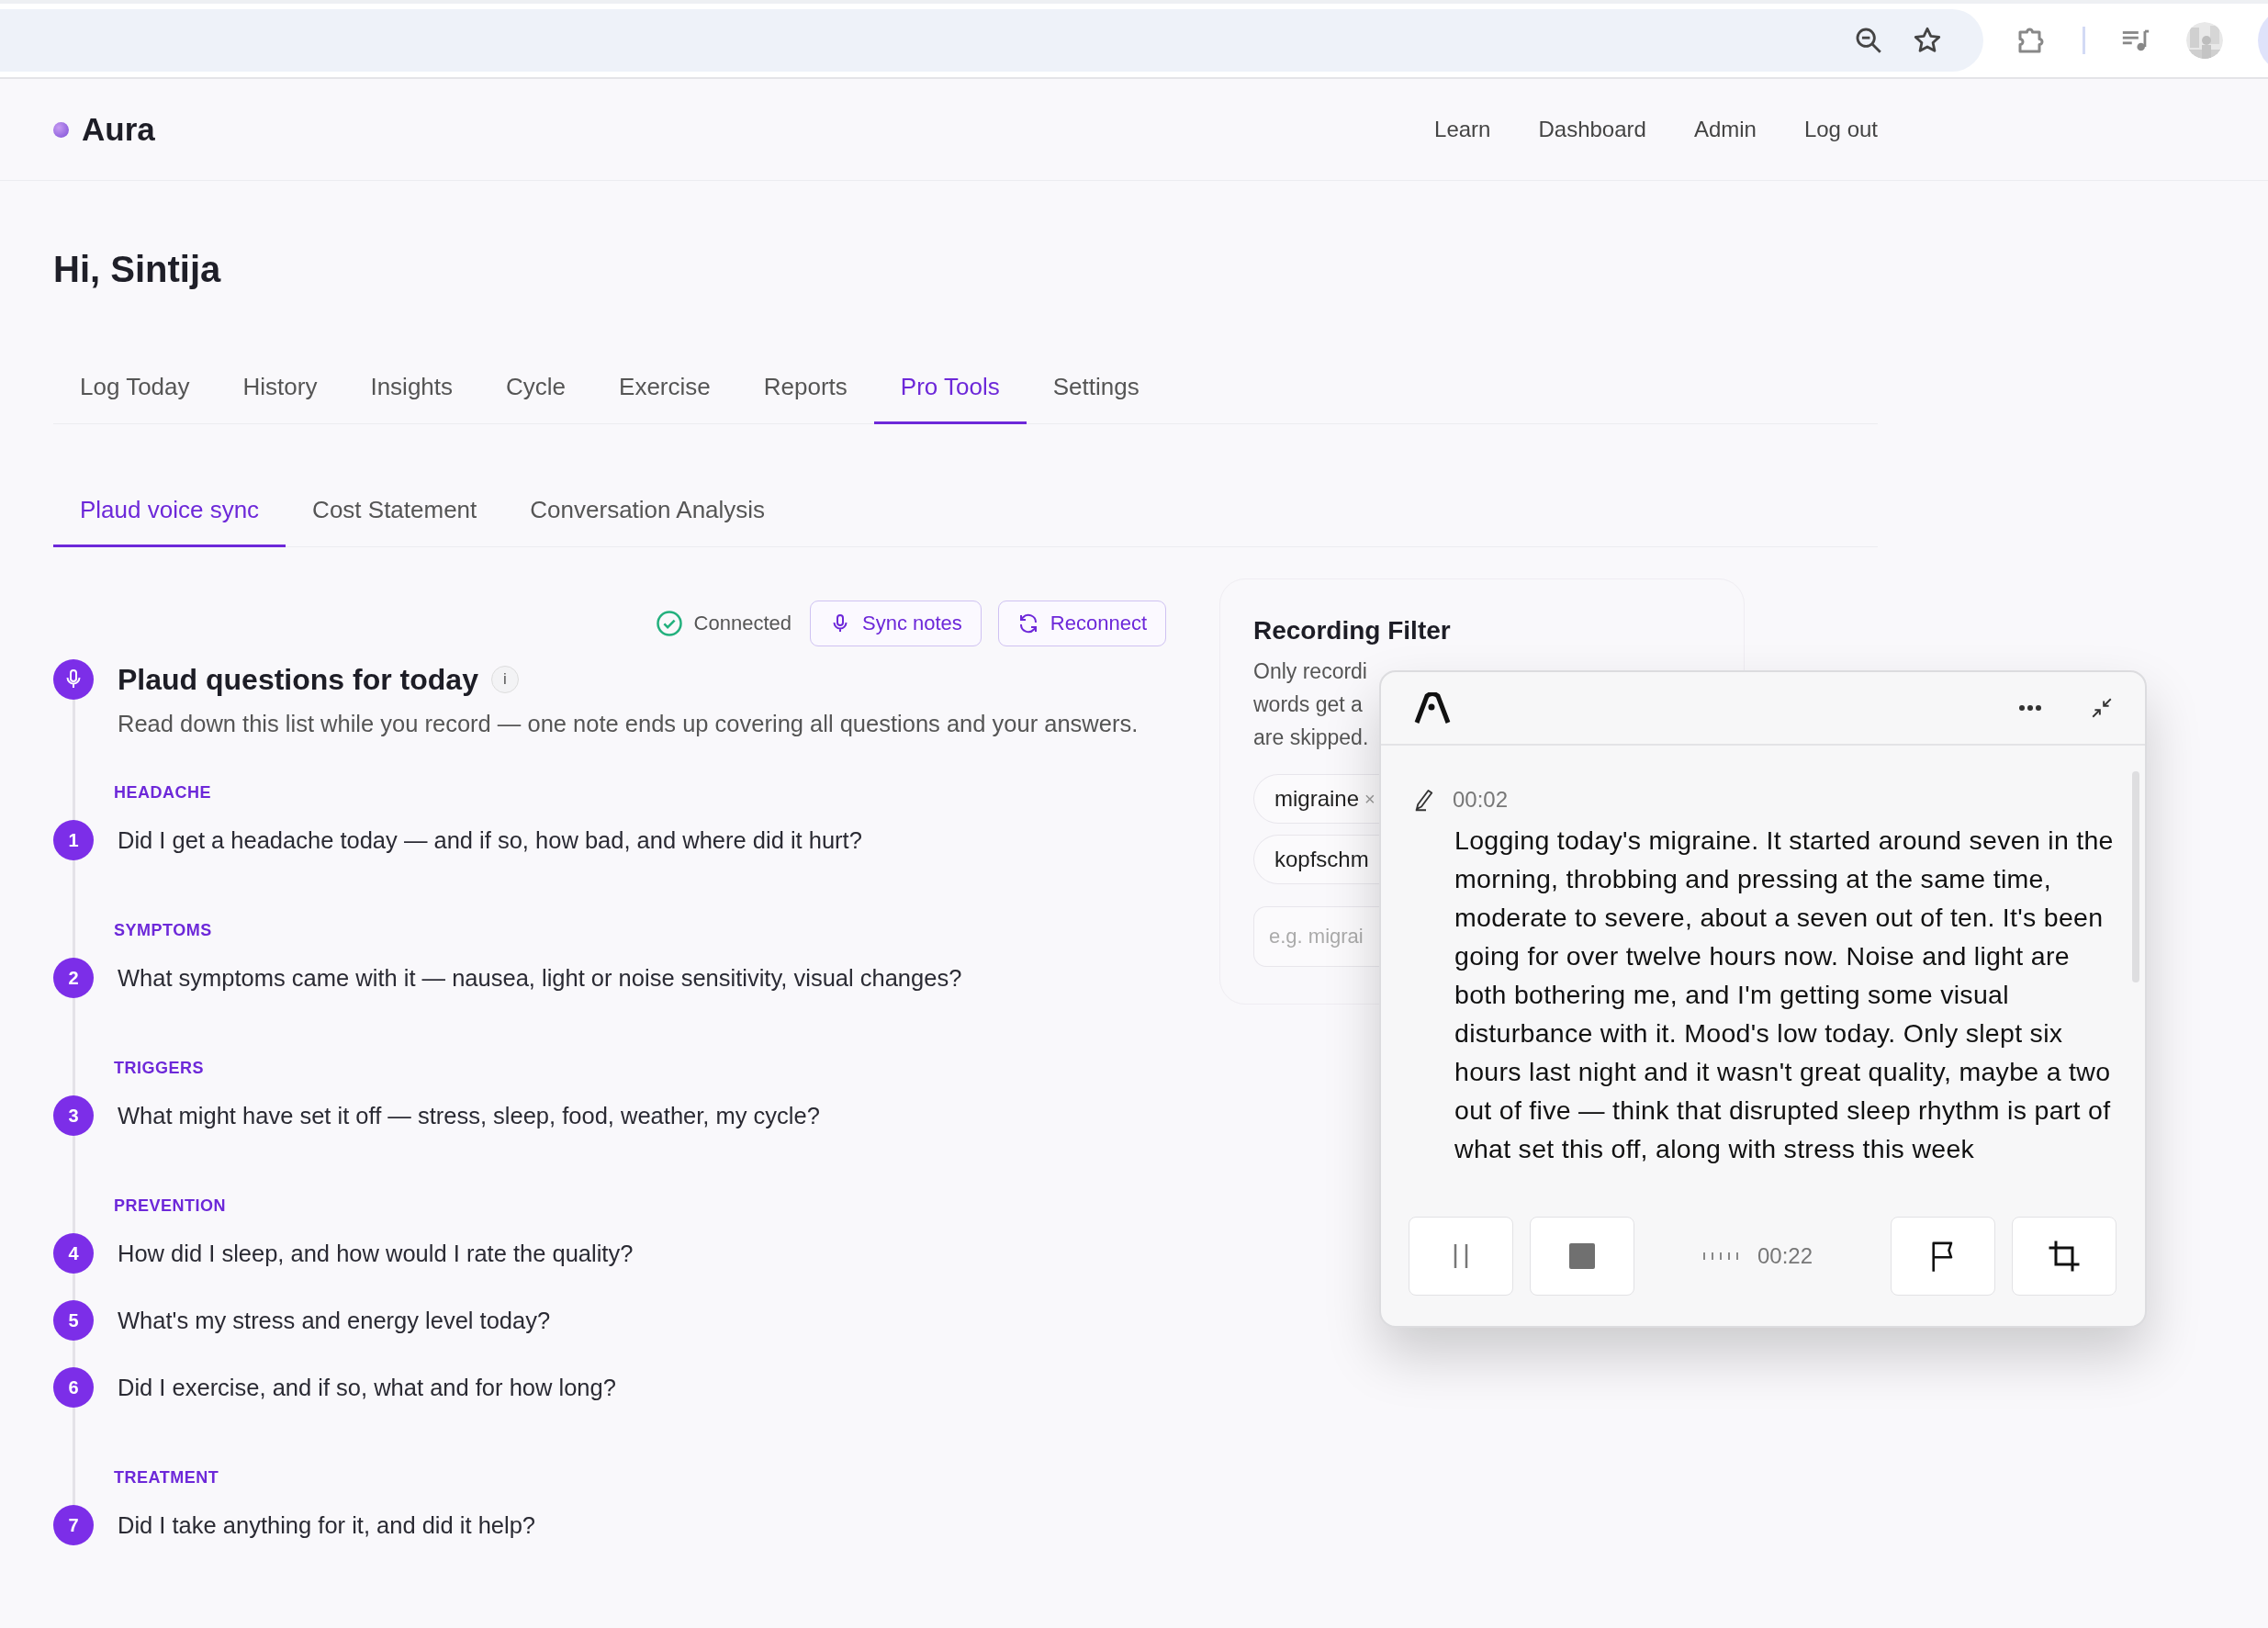 The width and height of the screenshot is (2268, 1628). Describe the element at coordinates (163, 930) in the screenshot. I see `category-label: SYMPTOMS` at that location.